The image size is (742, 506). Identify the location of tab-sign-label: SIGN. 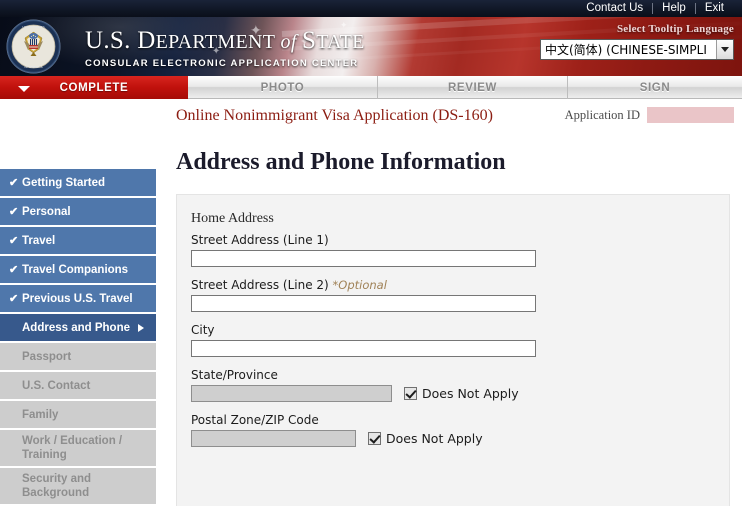
(655, 87).